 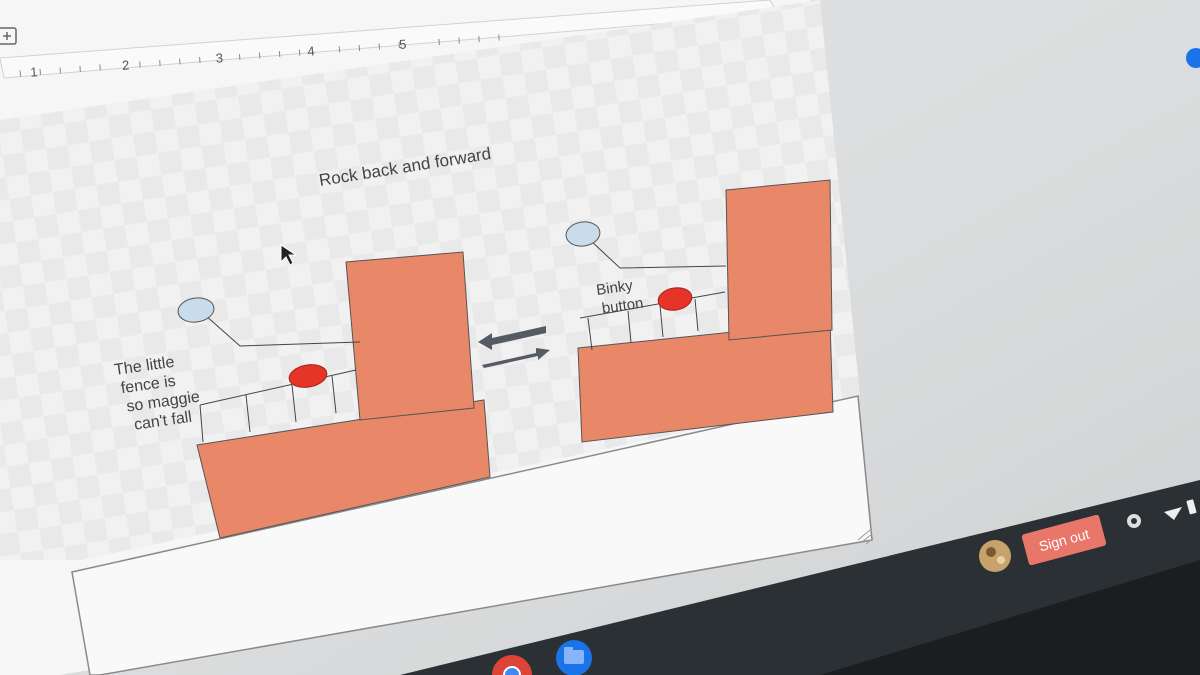 I want to click on ruler-tick-5: 5, so click(x=403, y=44).